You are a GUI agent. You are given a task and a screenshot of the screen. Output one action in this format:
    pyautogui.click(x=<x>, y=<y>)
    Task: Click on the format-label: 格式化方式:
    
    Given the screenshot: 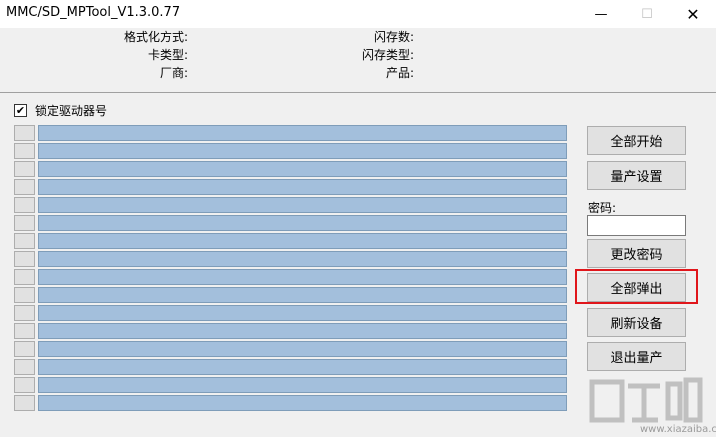 What is the action you would take?
    pyautogui.click(x=155, y=37)
    